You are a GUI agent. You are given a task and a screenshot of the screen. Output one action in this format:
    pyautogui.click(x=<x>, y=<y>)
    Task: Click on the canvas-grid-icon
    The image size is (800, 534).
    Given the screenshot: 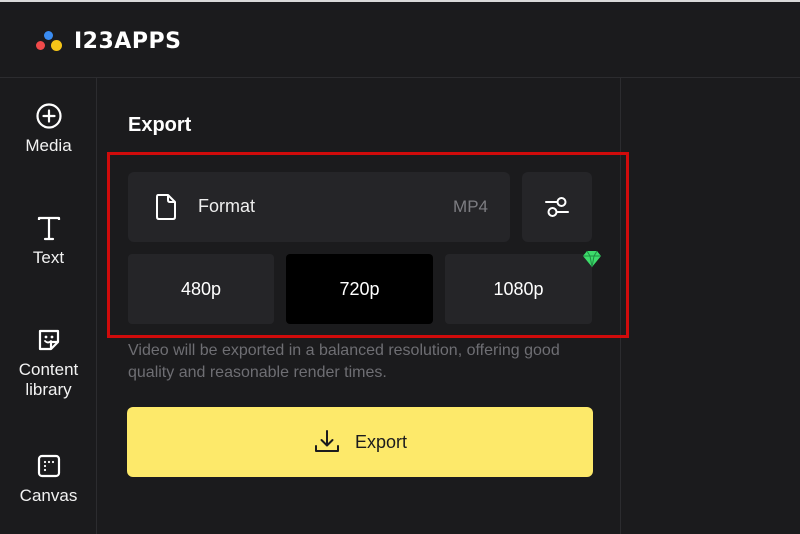 What is the action you would take?
    pyautogui.click(x=48, y=466)
    